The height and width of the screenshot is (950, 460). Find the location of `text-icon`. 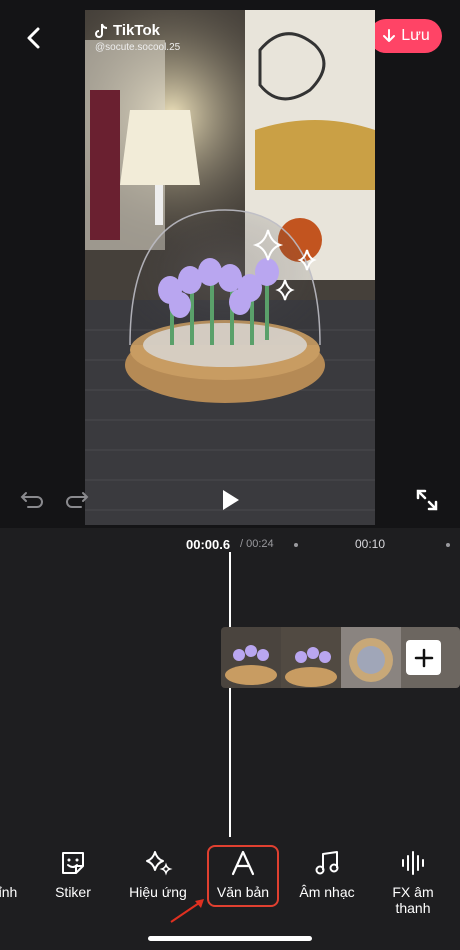

text-icon is located at coordinates (243, 863).